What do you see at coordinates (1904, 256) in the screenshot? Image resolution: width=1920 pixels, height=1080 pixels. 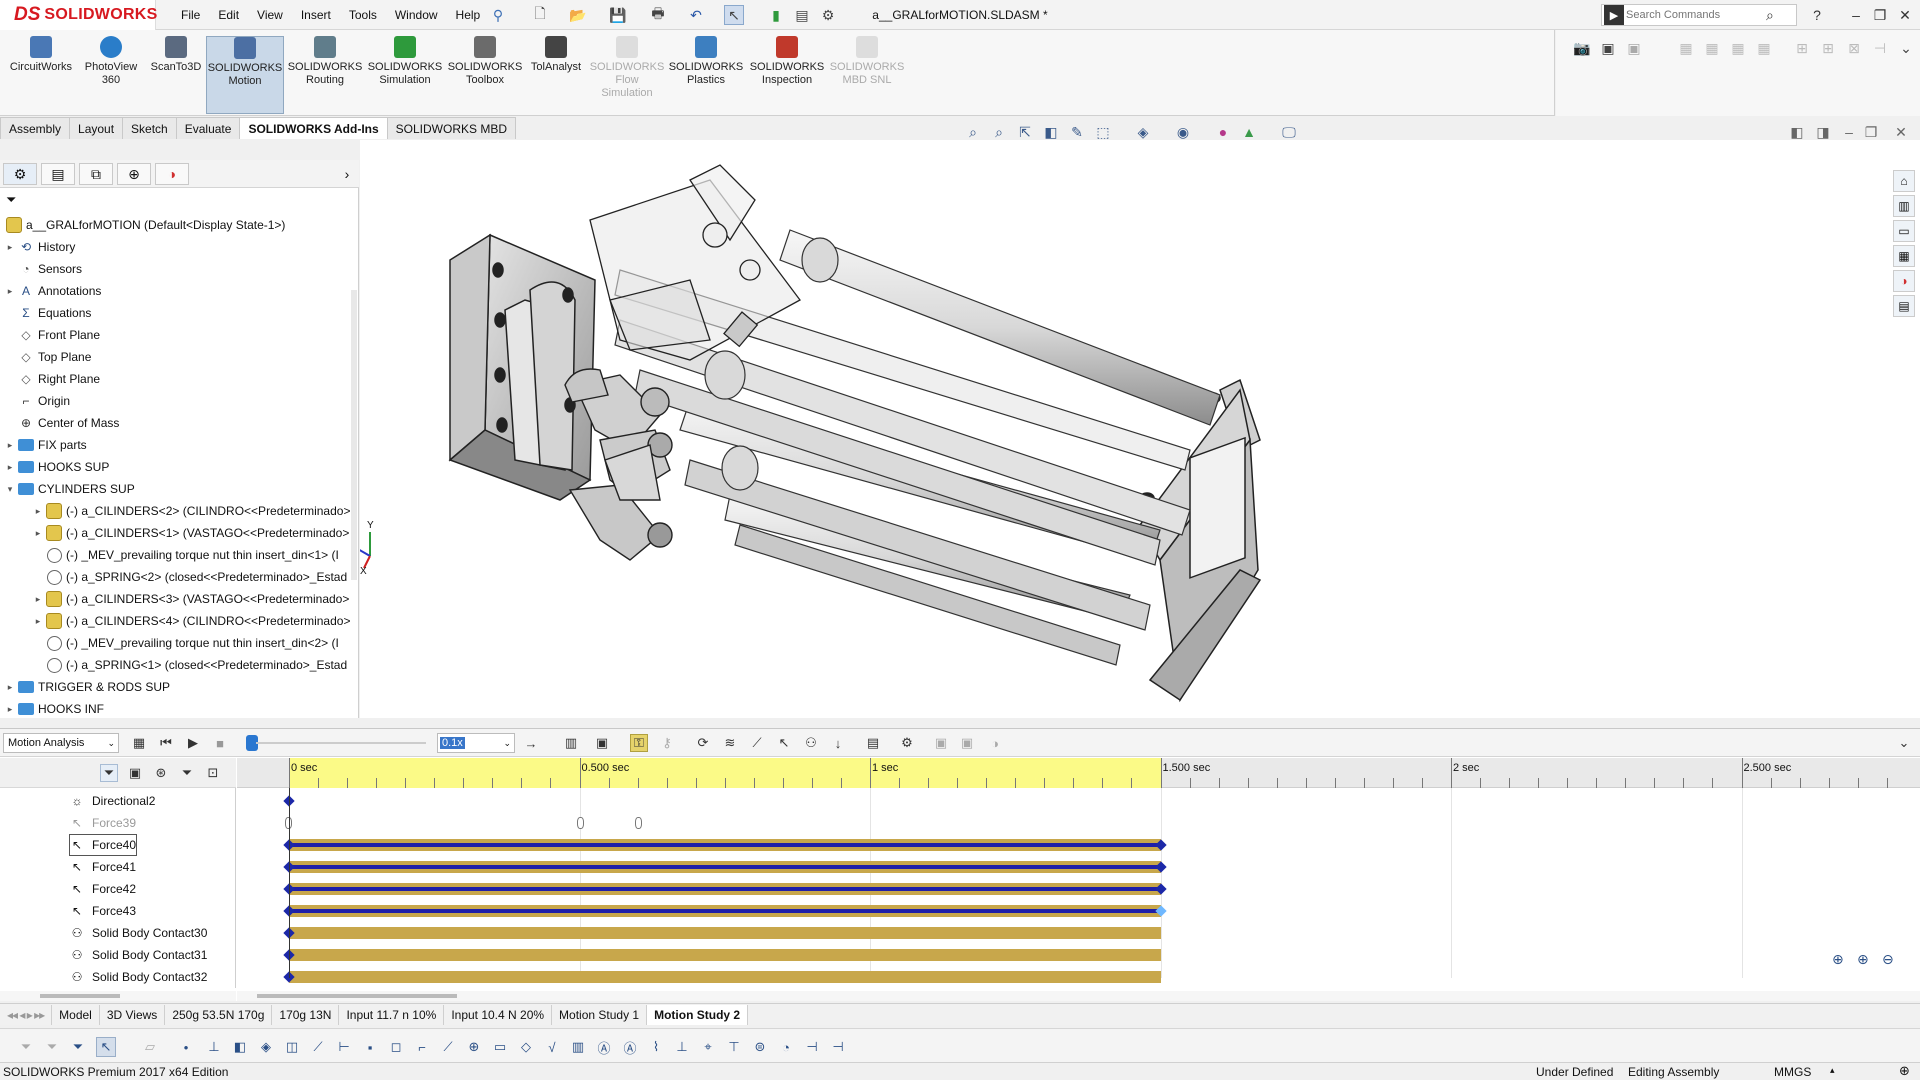 I see `view-palette-icon: ▦` at bounding box center [1904, 256].